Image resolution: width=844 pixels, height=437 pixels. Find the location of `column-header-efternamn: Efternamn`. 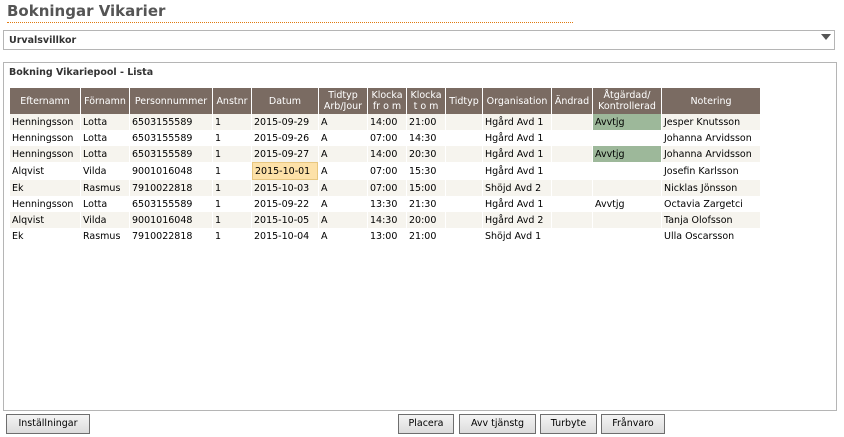

column-header-efternamn: Efternamn is located at coordinates (45, 101).